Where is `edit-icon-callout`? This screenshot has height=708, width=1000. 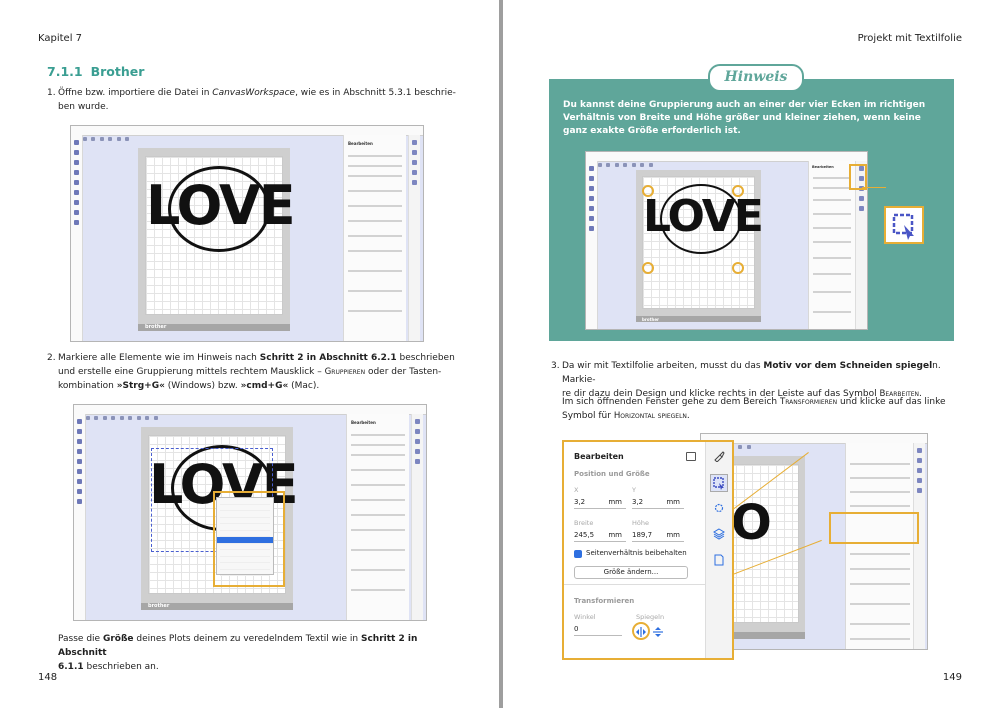 edit-icon-callout is located at coordinates (904, 225).